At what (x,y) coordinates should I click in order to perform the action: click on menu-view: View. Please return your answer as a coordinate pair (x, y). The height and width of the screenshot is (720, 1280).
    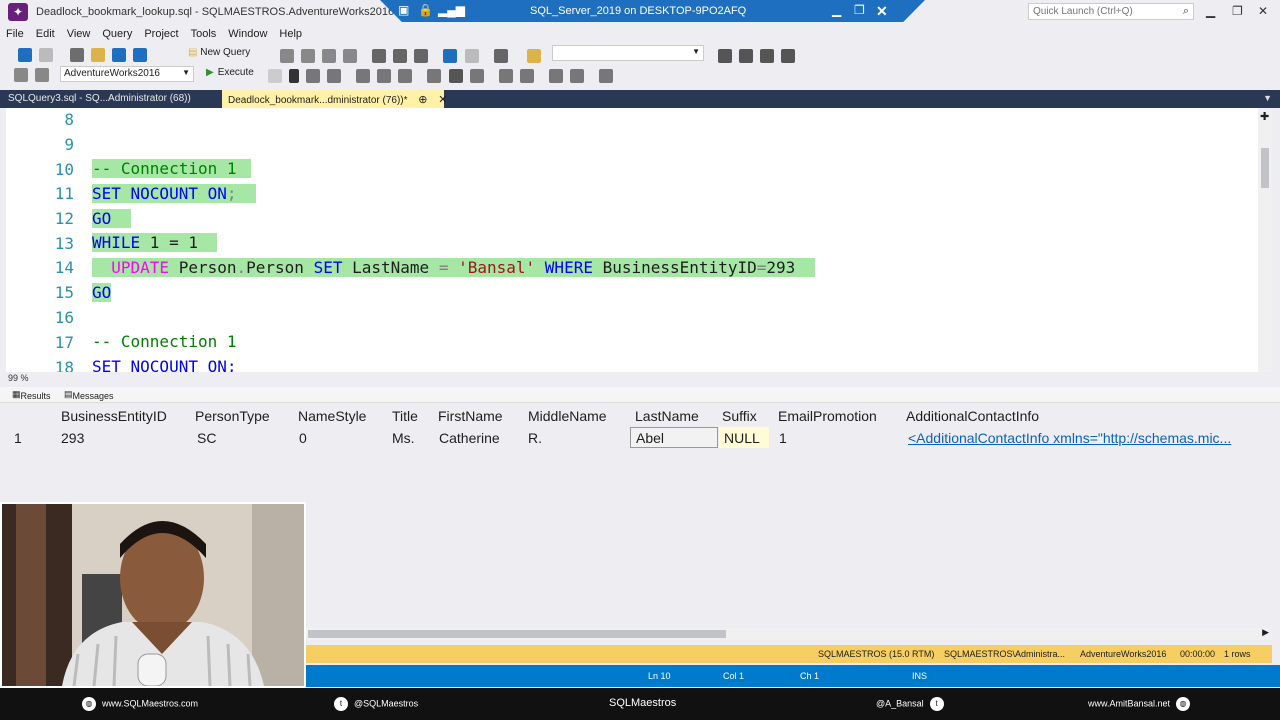
    Looking at the image, I should click on (79, 34).